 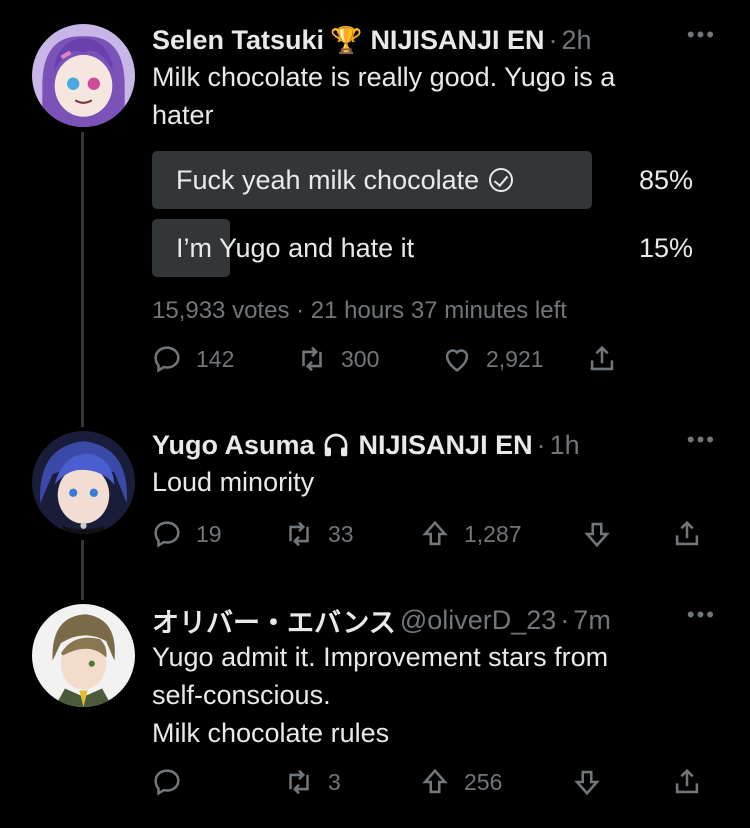 I want to click on tweet-header: Selen Tatsuki 🏆 NIJISANJI EN · 2h, so click(x=372, y=40).